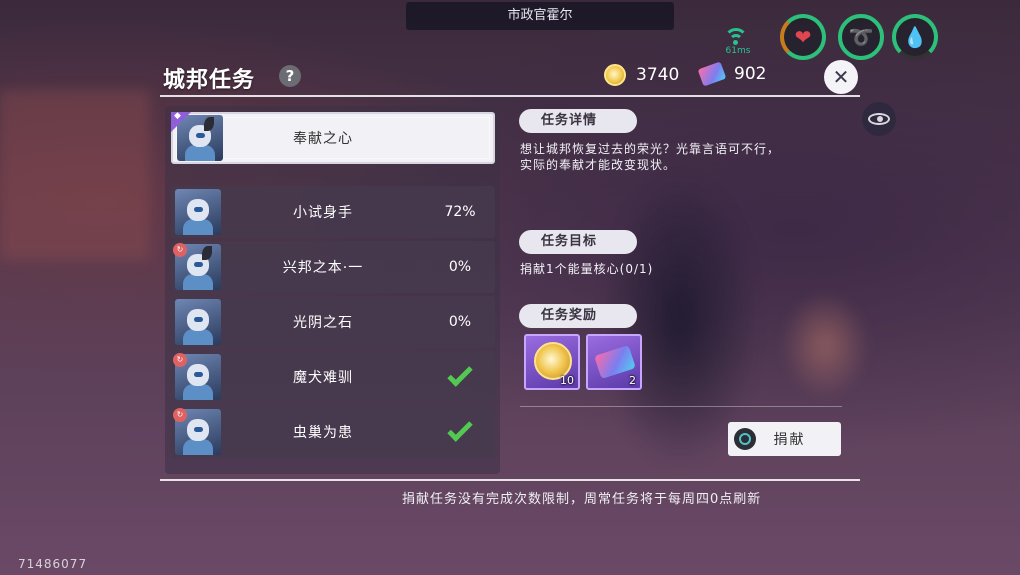 Image resolution: width=1020 pixels, height=575 pixels. I want to click on task-item: 光阴之石 0%, so click(333, 322).